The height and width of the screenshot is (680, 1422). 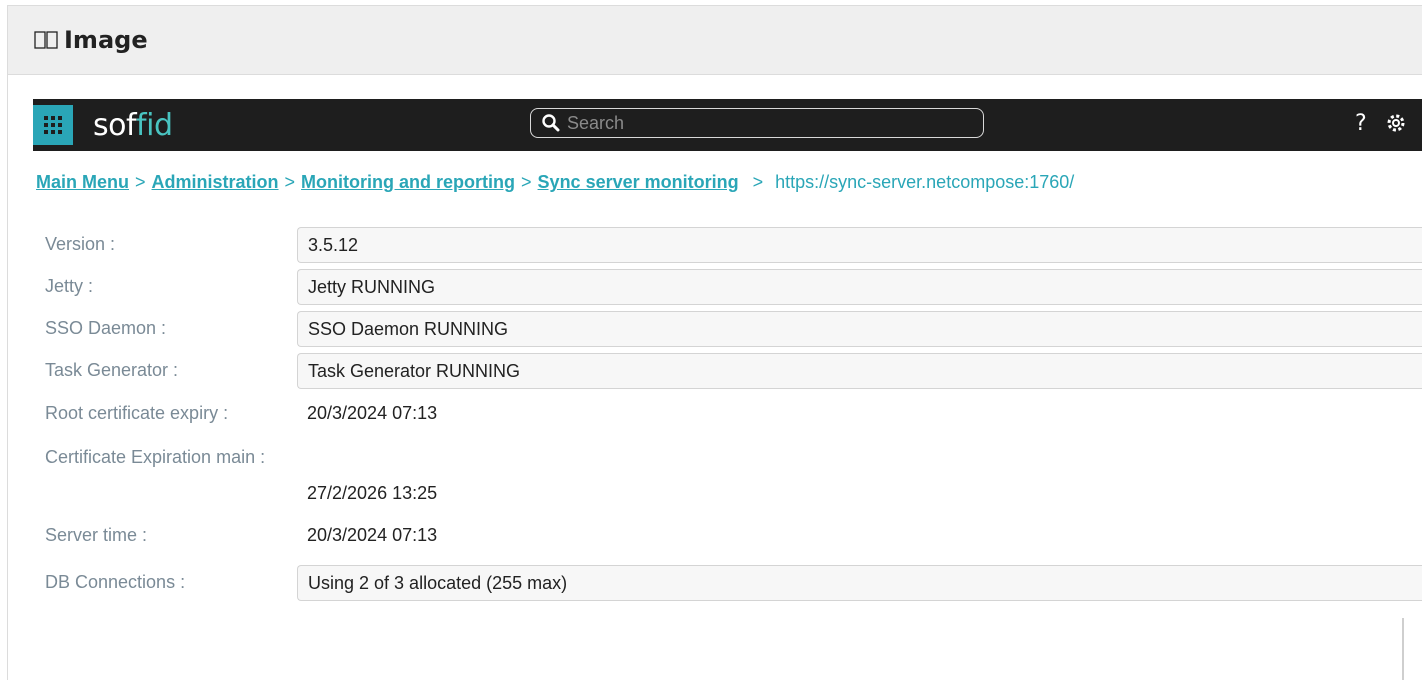 What do you see at coordinates (372, 493) in the screenshot?
I see `cert-expiration-main-value: 27/2/2026 13:25` at bounding box center [372, 493].